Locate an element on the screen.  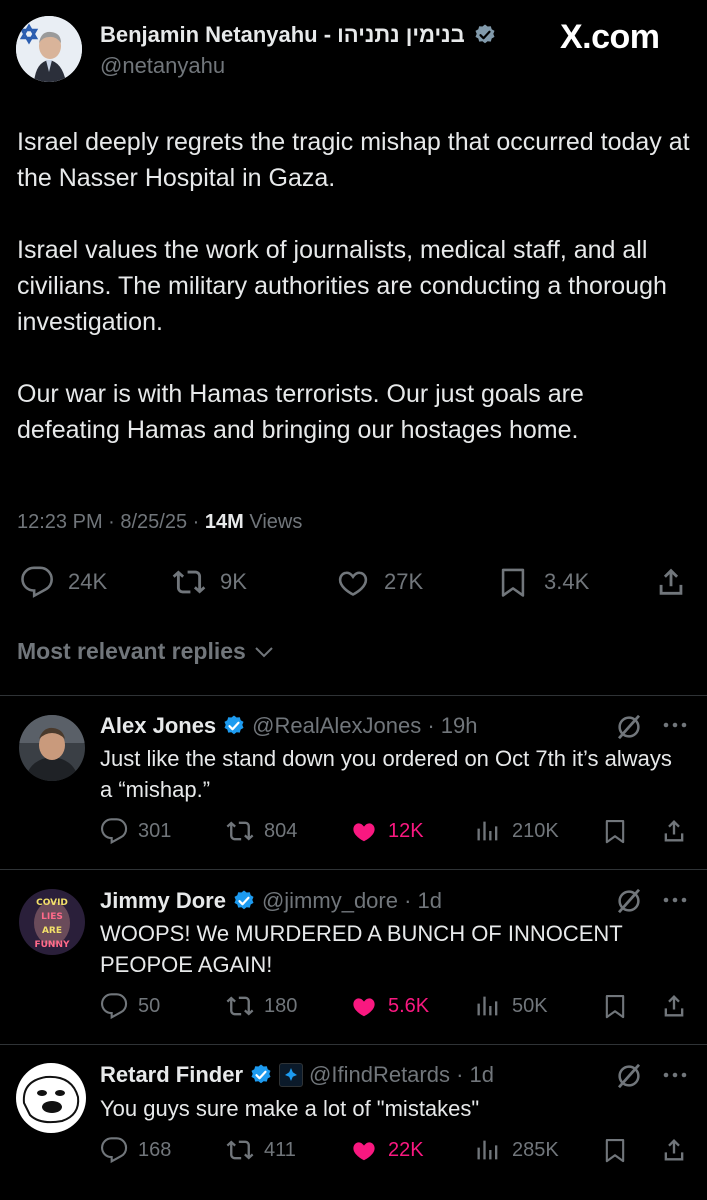
reply-avatar: COVID LIES ARE FUNNY is located at coordinates (52, 922).